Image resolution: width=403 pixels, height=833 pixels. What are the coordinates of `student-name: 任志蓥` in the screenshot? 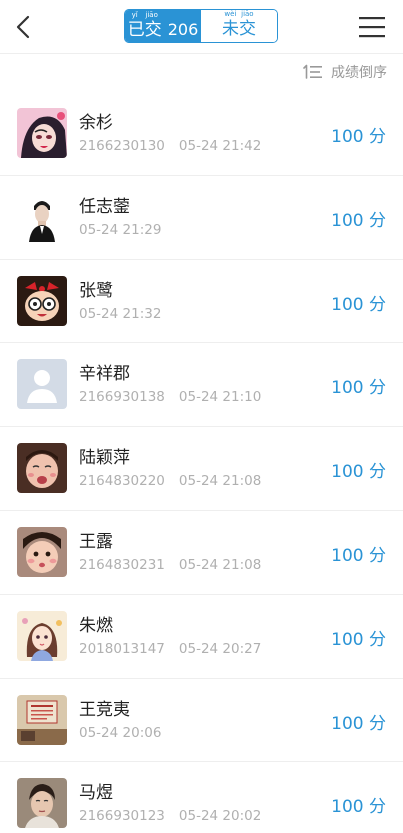 It's located at (104, 206).